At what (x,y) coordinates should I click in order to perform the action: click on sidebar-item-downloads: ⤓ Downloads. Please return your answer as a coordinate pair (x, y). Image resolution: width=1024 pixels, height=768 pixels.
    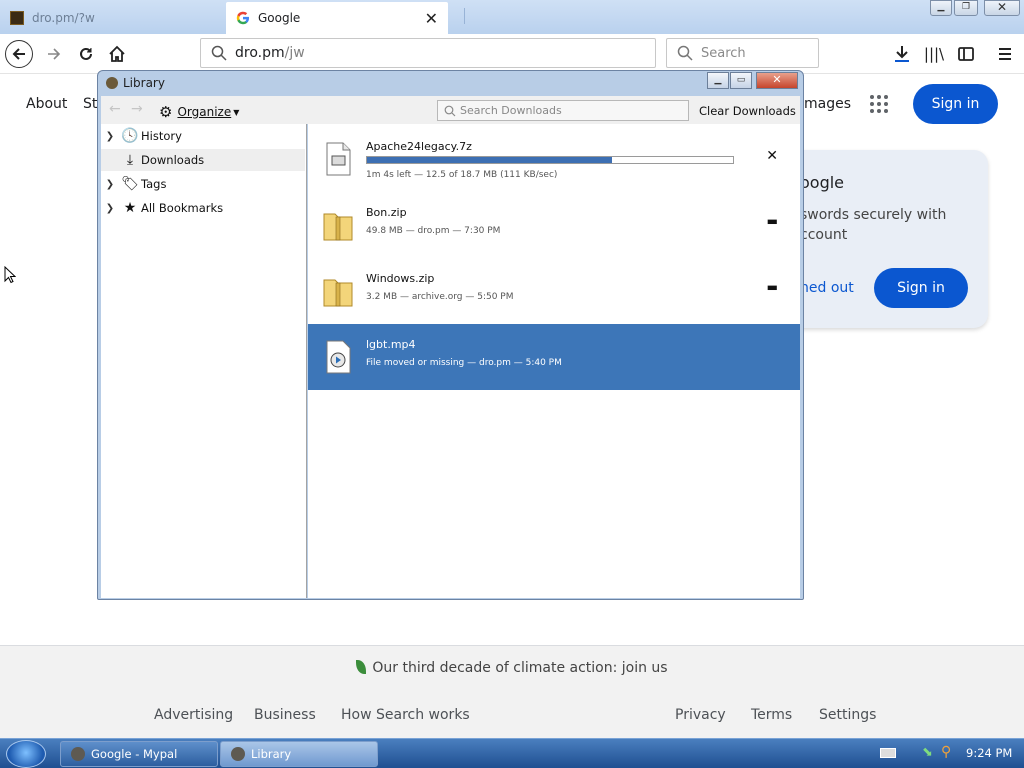
    Looking at the image, I should click on (203, 160).